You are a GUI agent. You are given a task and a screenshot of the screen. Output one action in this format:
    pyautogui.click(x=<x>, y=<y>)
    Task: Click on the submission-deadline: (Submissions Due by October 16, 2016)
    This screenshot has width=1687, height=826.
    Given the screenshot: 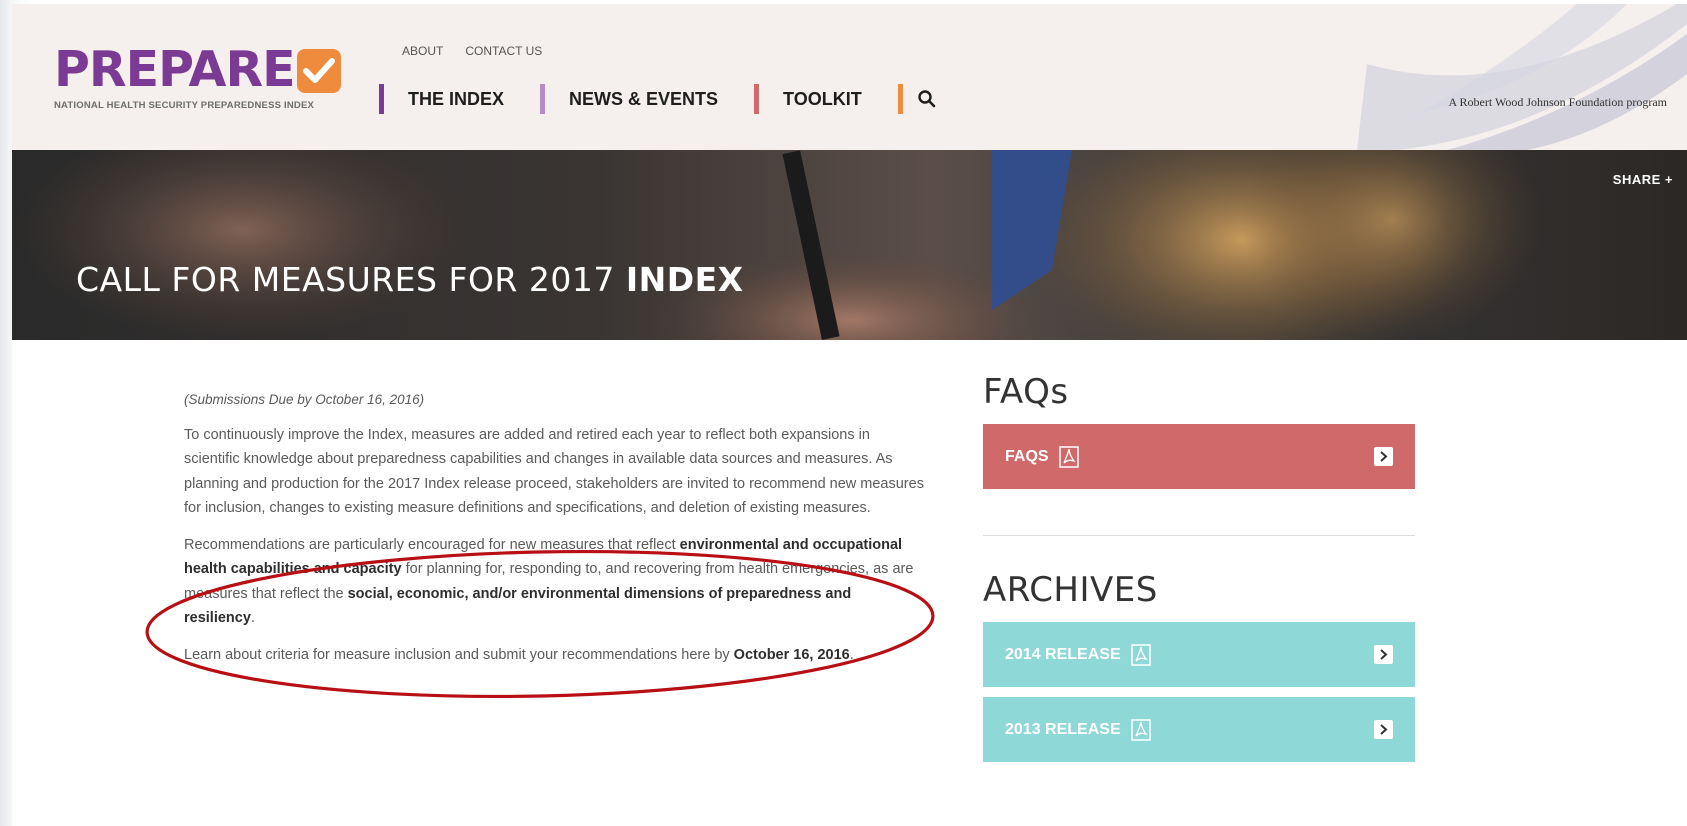 What is the action you would take?
    pyautogui.click(x=304, y=399)
    